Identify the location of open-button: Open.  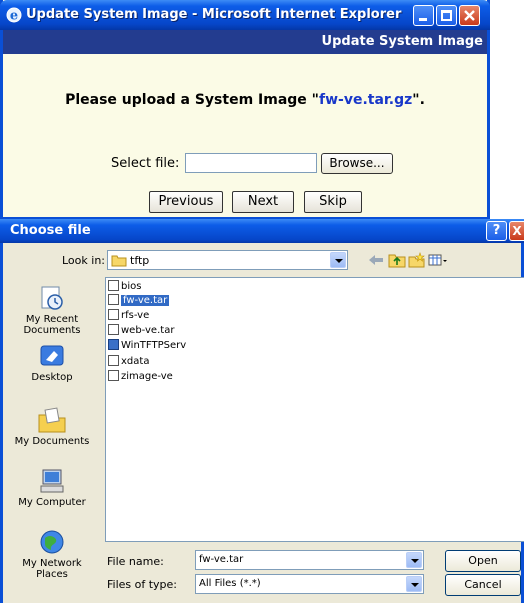
(483, 561).